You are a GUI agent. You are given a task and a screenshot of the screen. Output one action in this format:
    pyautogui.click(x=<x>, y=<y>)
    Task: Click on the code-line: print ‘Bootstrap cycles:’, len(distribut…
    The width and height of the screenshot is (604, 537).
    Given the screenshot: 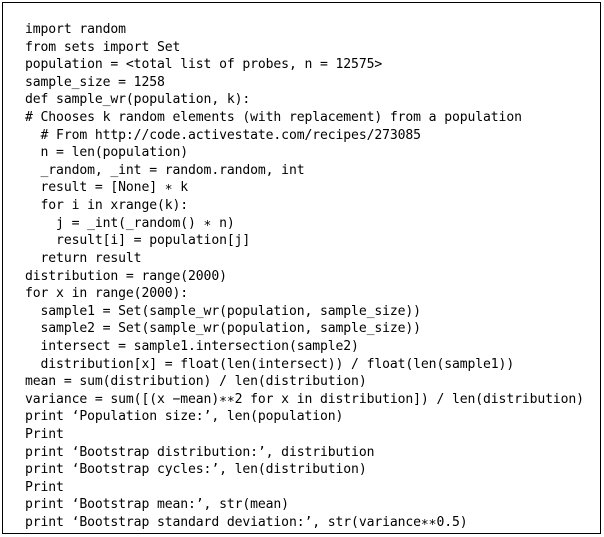 What is the action you would take?
    pyautogui.click(x=196, y=470)
    